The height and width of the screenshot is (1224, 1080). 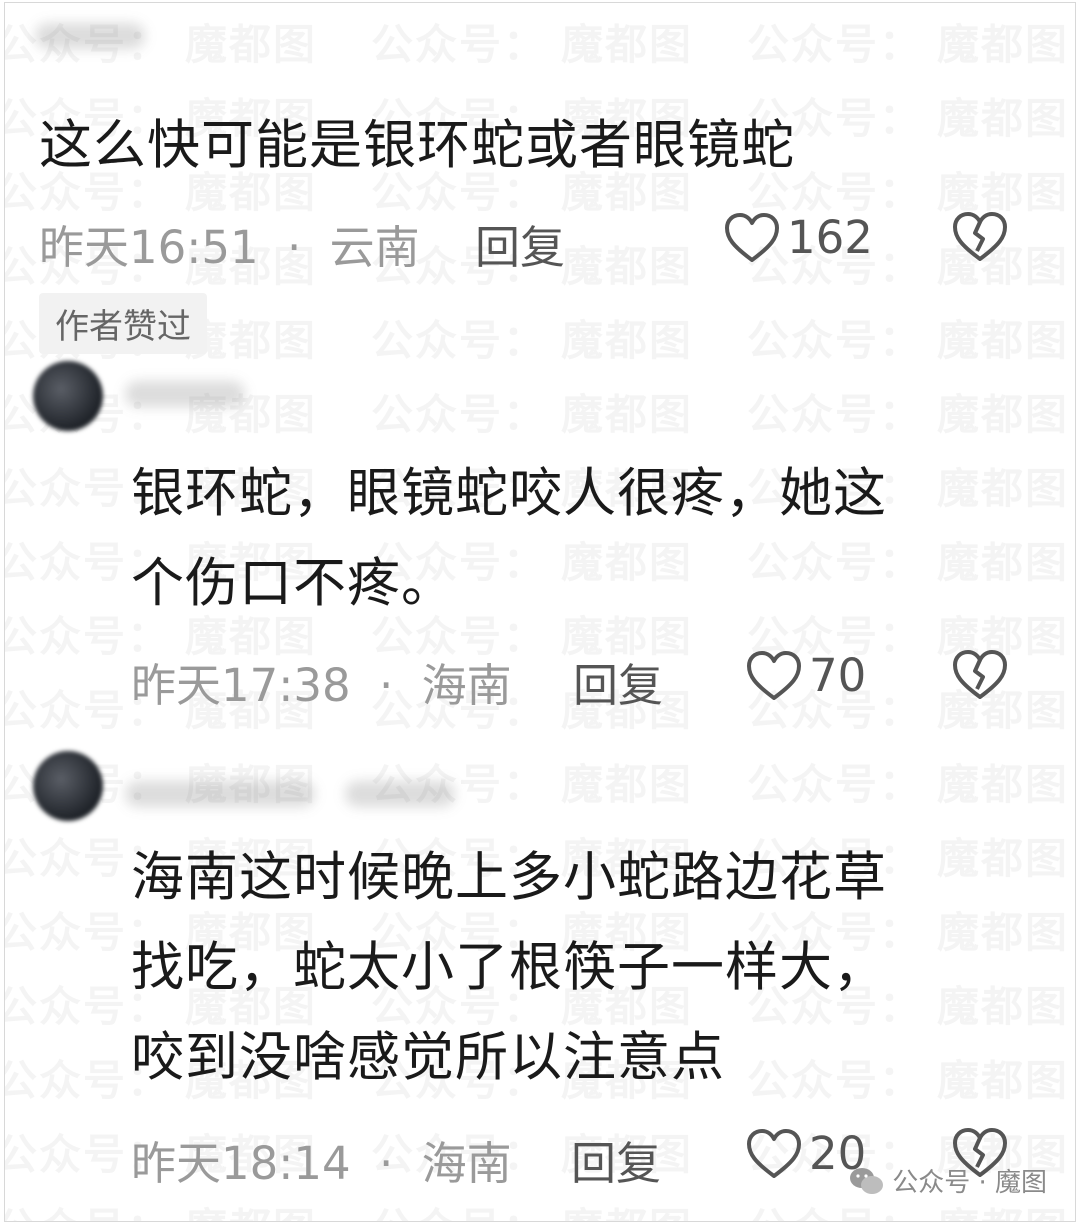 What do you see at coordinates (969, 1183) in the screenshot?
I see `brand-label: 公众号 · 魔图` at bounding box center [969, 1183].